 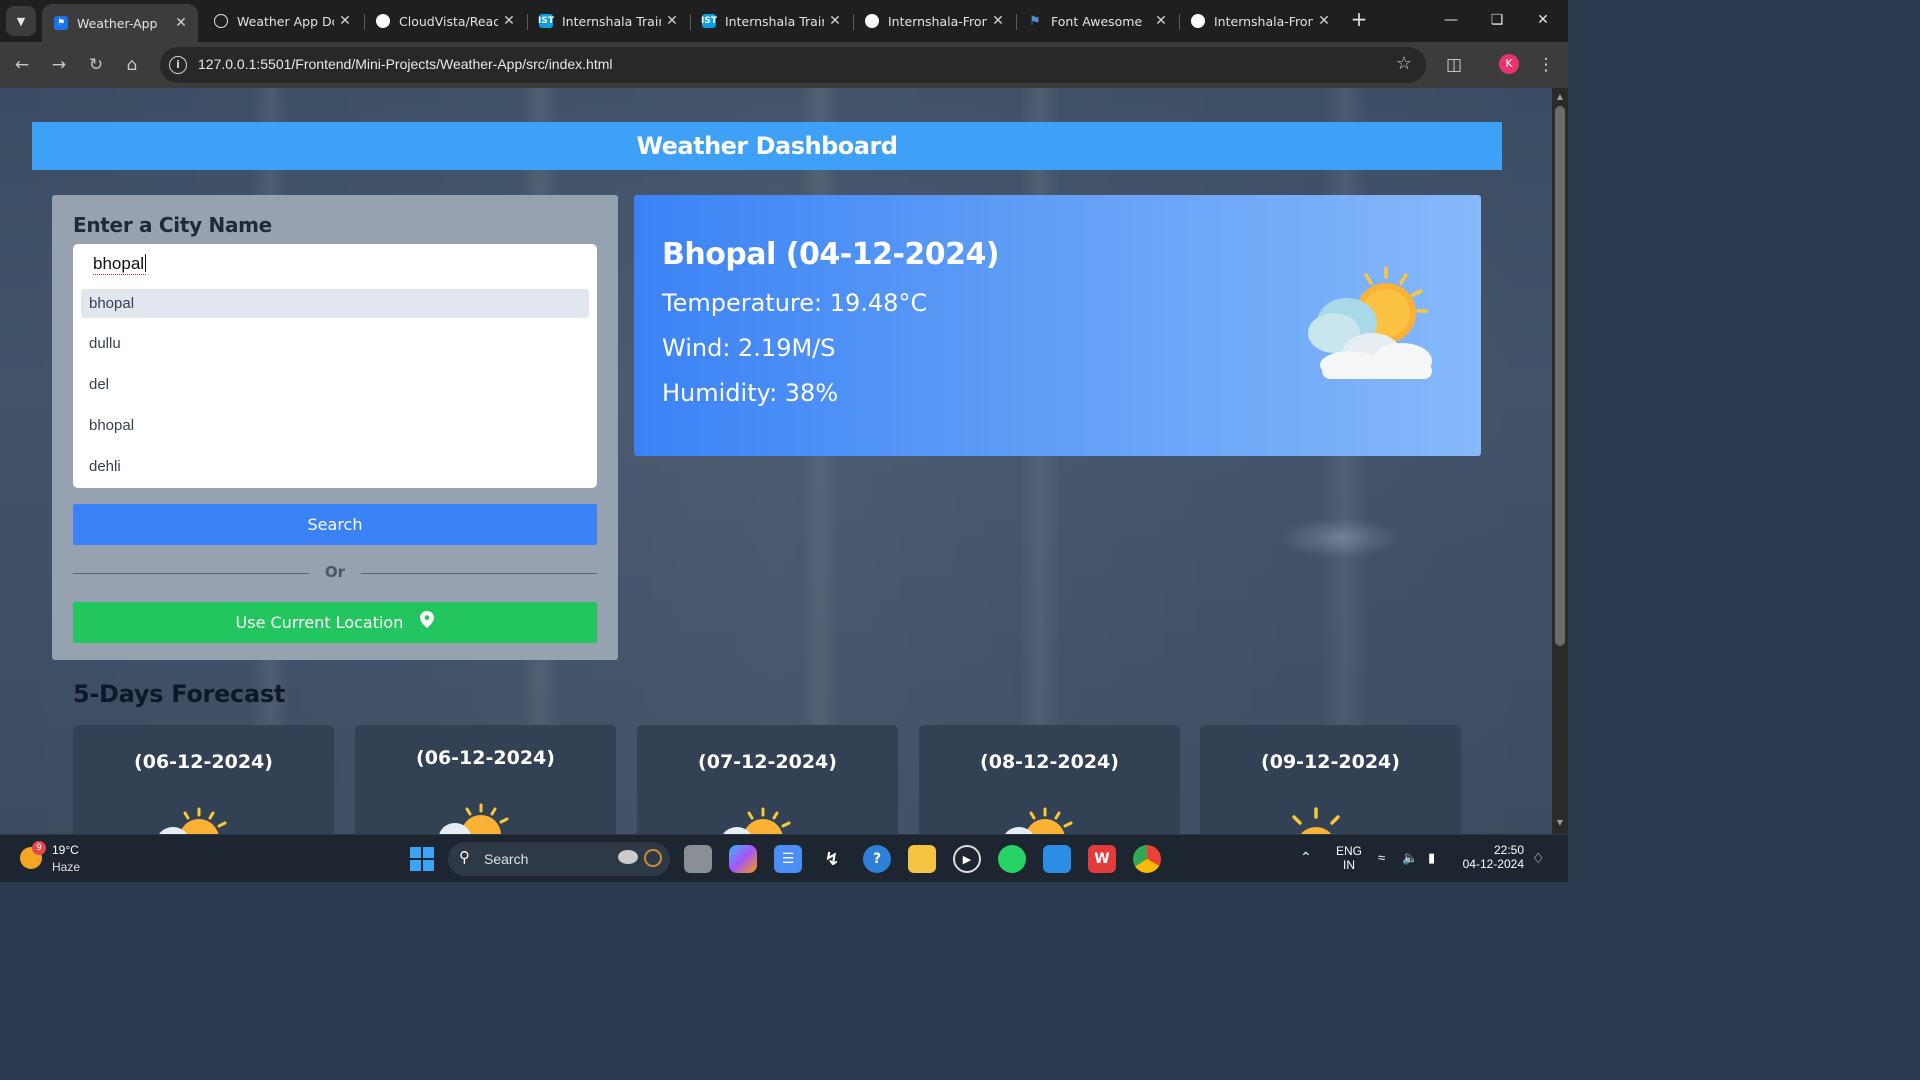 I want to click on current-humidity: Humidity: 38%, so click(x=750, y=393).